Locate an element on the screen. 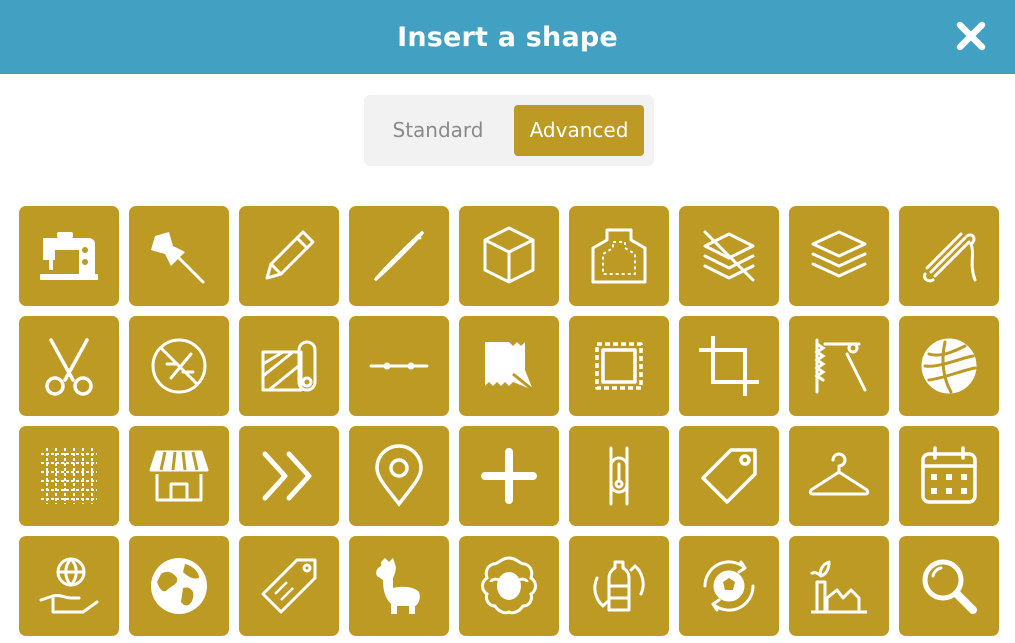 Image resolution: width=1015 pixels, height=643 pixels. eco-tag-icon is located at coordinates (289, 586).